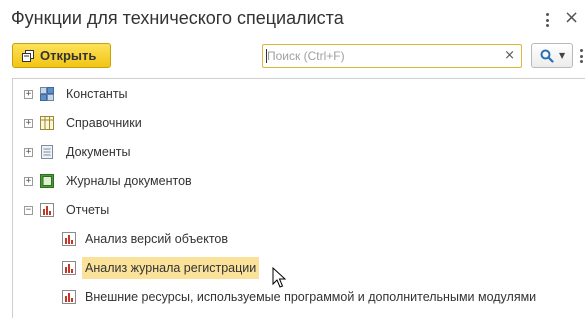 The height and width of the screenshot is (318, 585). Describe the element at coordinates (97, 94) in the screenshot. I see `tree-item-label: Константы` at that location.